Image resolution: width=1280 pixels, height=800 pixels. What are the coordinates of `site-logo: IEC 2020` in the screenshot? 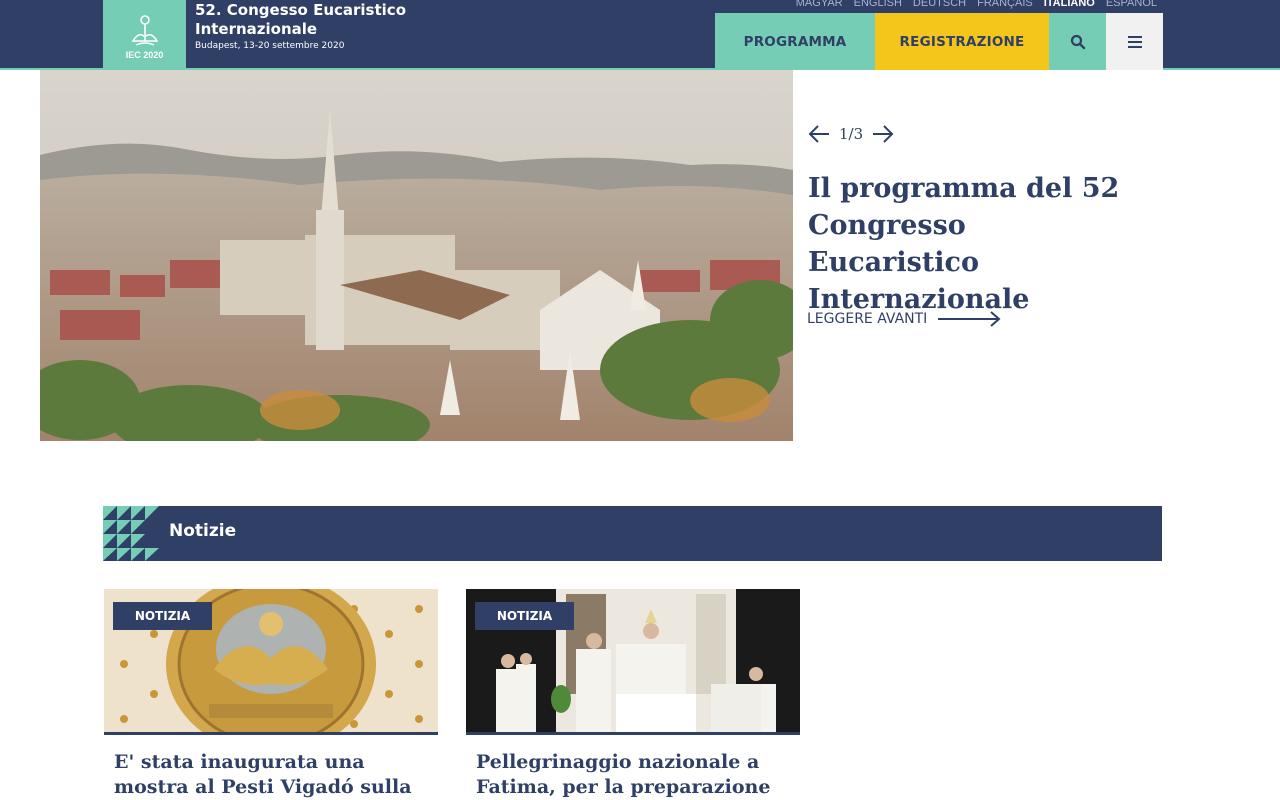 It's located at (144, 35).